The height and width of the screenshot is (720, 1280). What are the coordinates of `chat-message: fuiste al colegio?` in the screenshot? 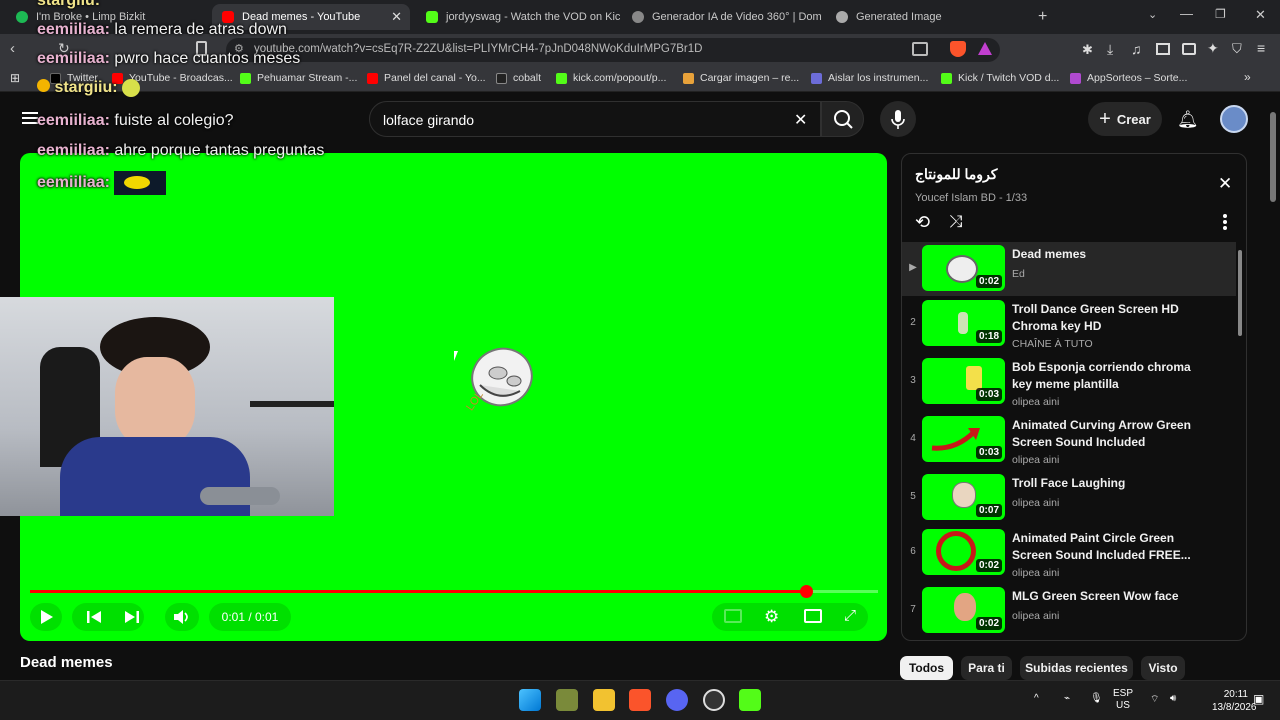 It's located at (174, 120).